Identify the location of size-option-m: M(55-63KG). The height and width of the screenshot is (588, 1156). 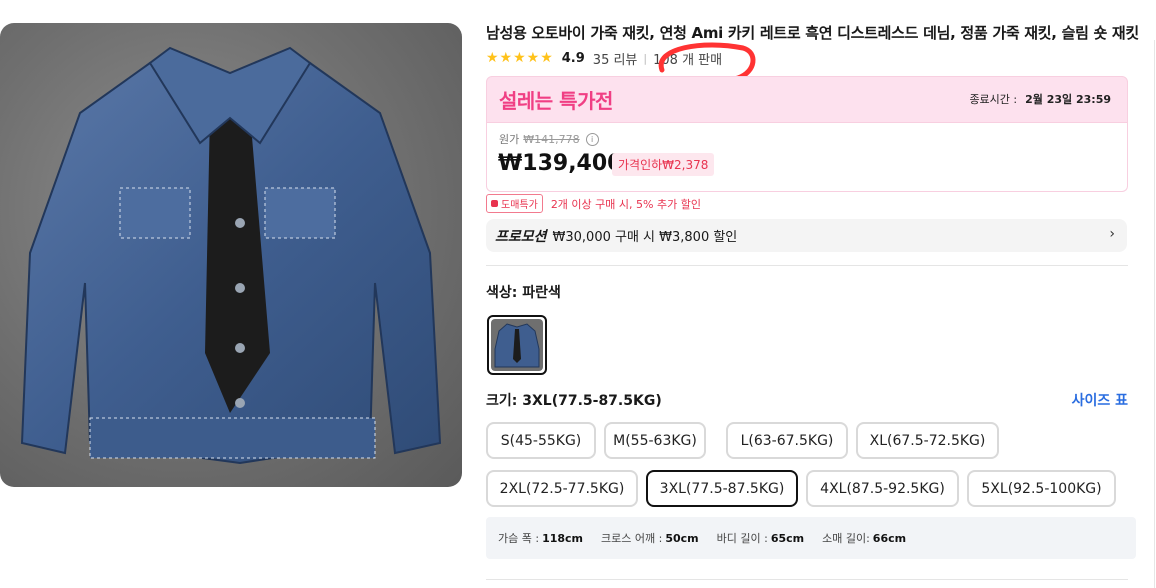
(655, 440).